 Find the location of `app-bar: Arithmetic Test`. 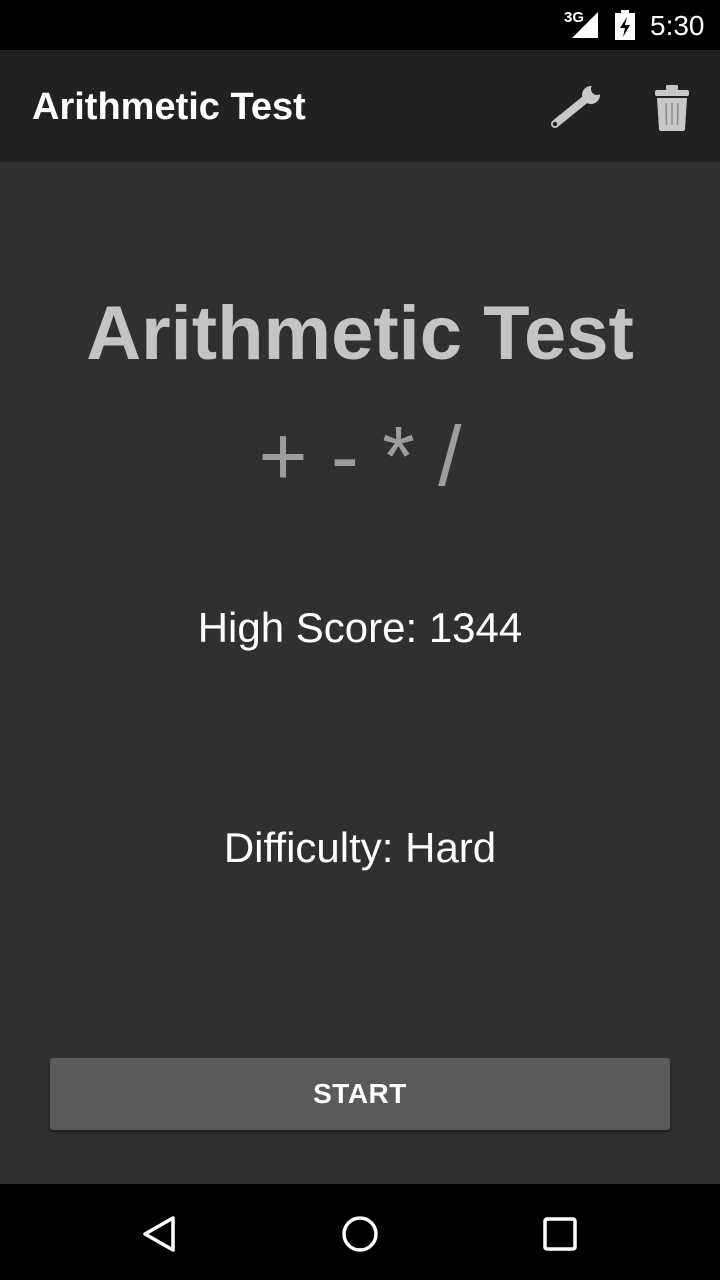

app-bar: Arithmetic Test is located at coordinates (360, 106).